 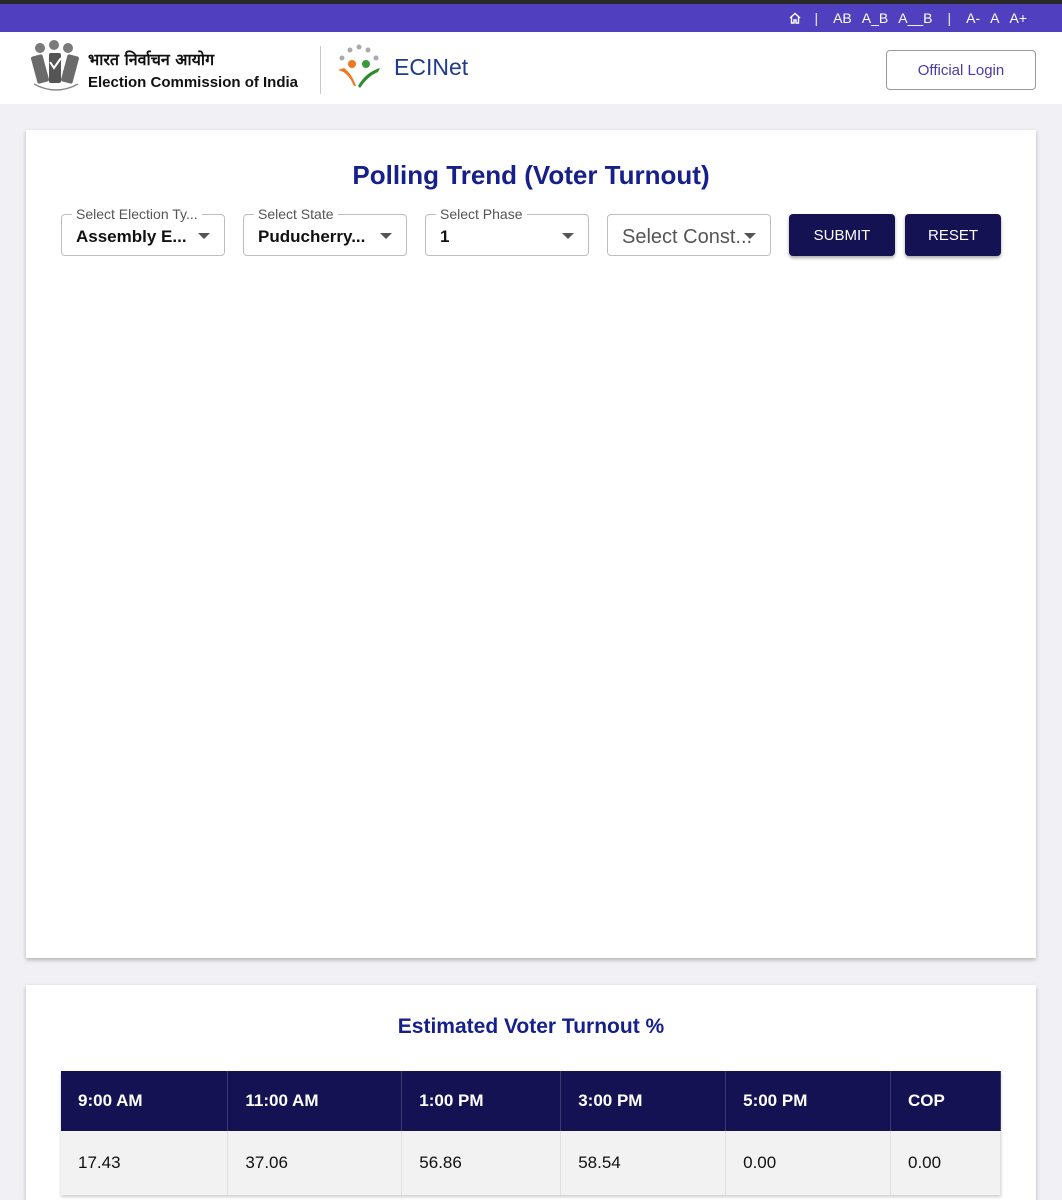 What do you see at coordinates (445, 236) in the screenshot?
I see `phase-value: 1` at bounding box center [445, 236].